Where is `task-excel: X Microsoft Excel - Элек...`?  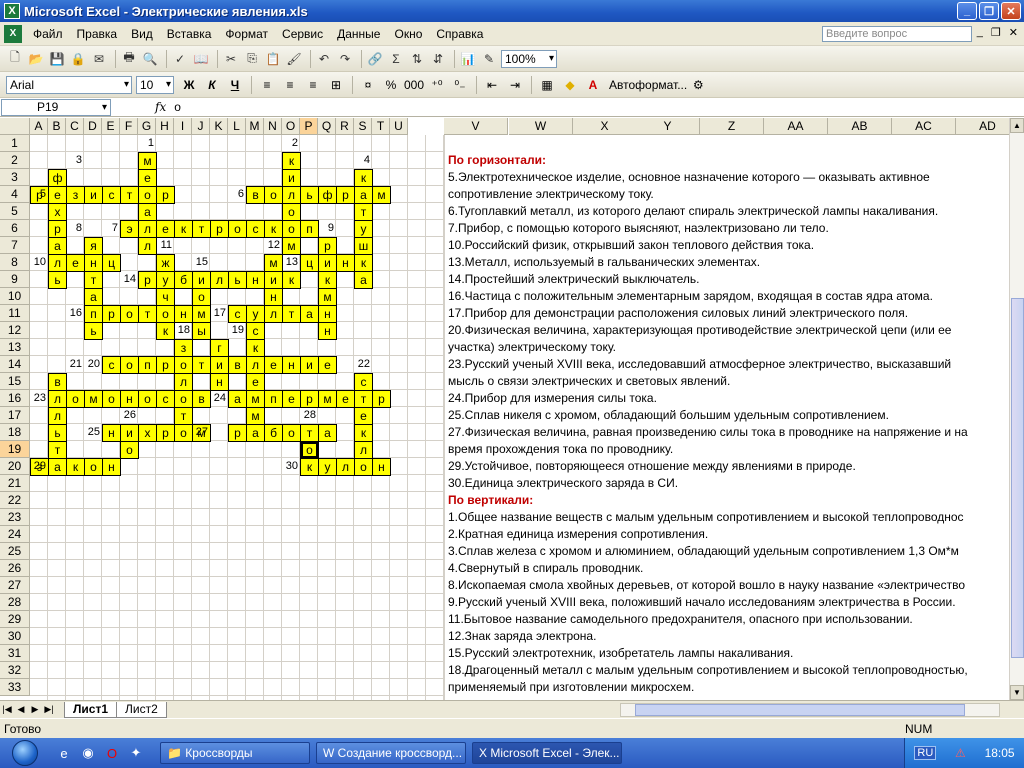
task-excel: X Microsoft Excel - Элек... is located at coordinates (547, 753).